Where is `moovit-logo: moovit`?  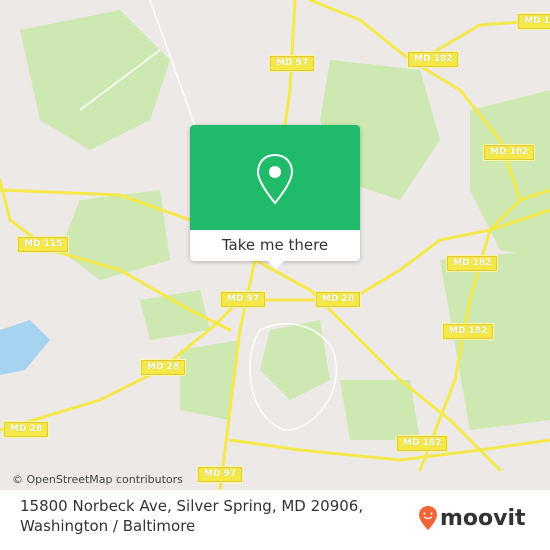
moovit-logo: moovit is located at coordinates (472, 518).